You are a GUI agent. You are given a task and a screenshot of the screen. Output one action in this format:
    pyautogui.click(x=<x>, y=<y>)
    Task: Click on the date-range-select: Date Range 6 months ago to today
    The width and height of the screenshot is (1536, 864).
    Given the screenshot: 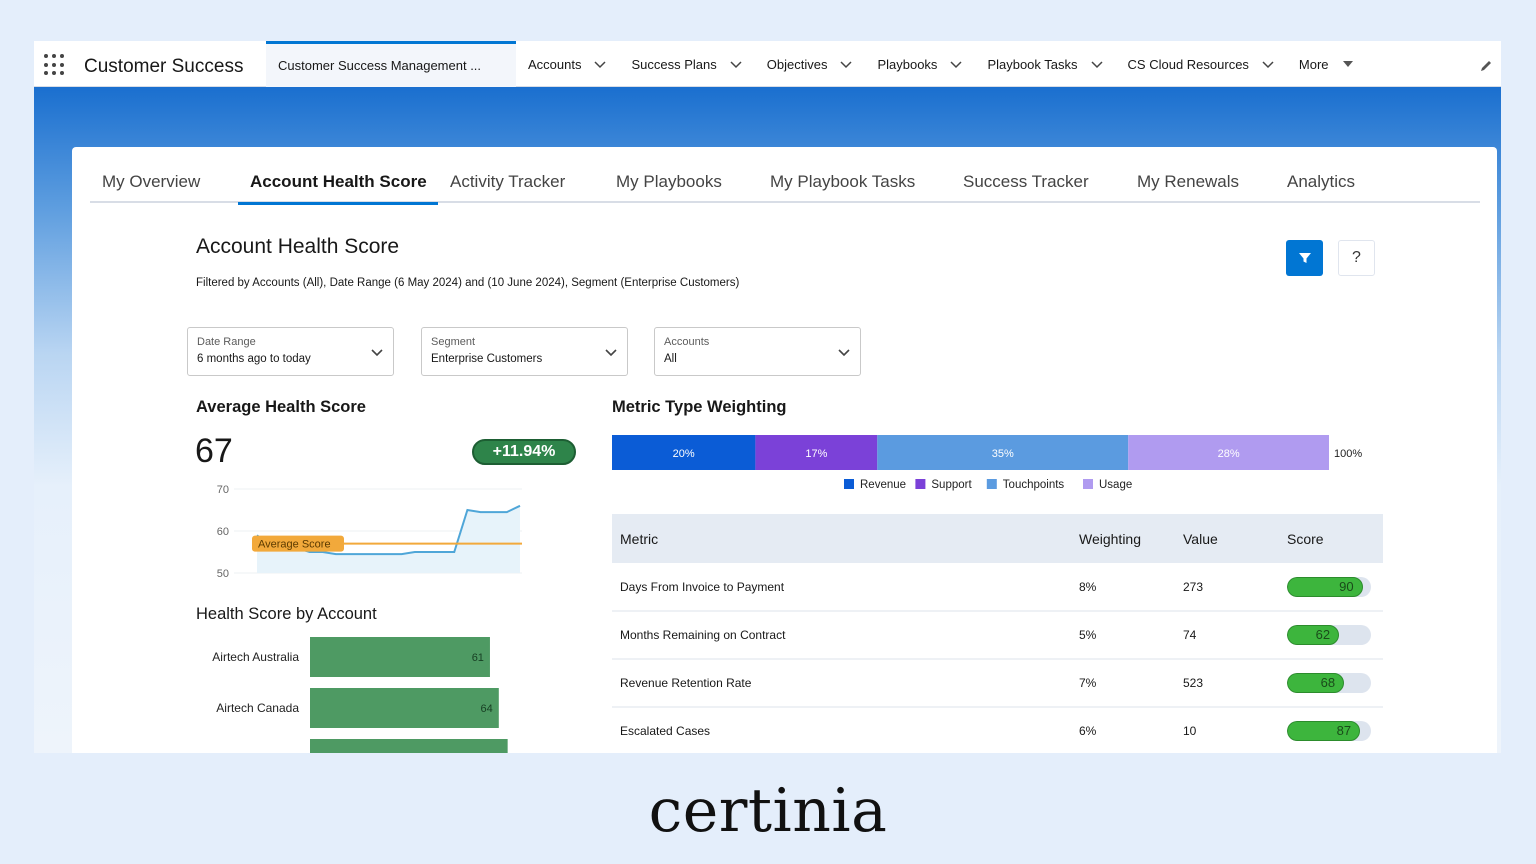 What is the action you would take?
    pyautogui.click(x=290, y=351)
    